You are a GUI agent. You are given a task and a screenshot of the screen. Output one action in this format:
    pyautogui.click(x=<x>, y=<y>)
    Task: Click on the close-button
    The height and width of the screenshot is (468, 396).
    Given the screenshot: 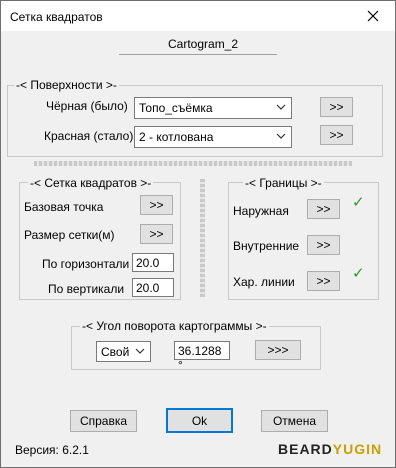 What is the action you would take?
    pyautogui.click(x=372, y=16)
    